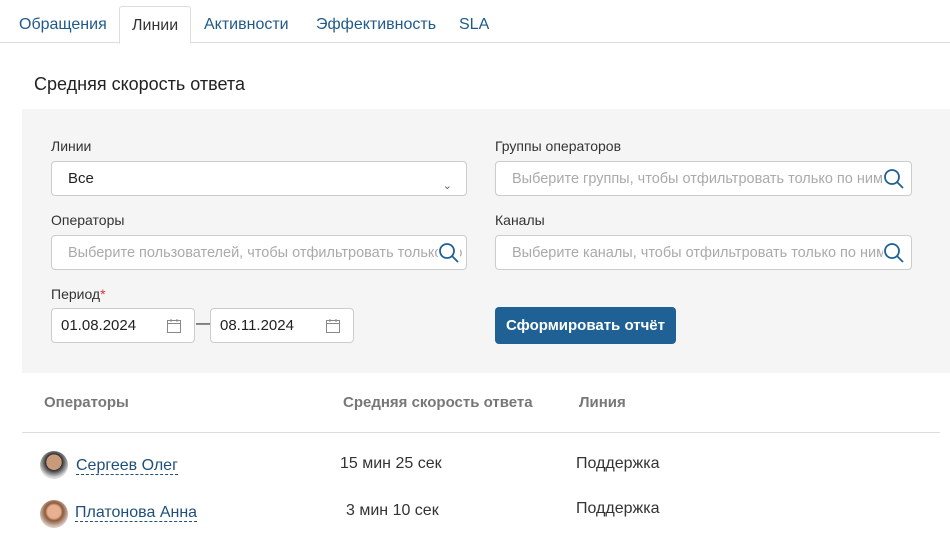  Describe the element at coordinates (520, 220) in the screenshot. I see `channels-label: Каналы` at that location.